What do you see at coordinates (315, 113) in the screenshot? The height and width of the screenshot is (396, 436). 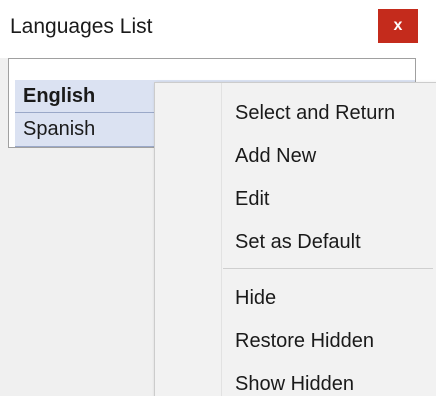 I see `menu-item-select-and-return: Select and Return` at bounding box center [315, 113].